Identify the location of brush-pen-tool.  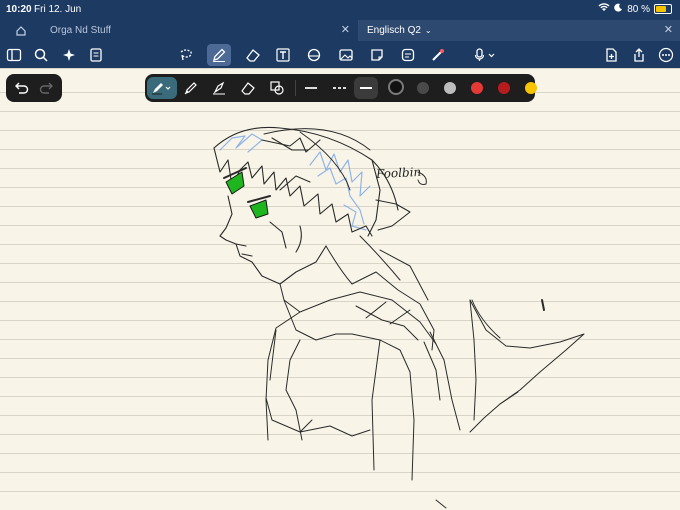
(219, 88).